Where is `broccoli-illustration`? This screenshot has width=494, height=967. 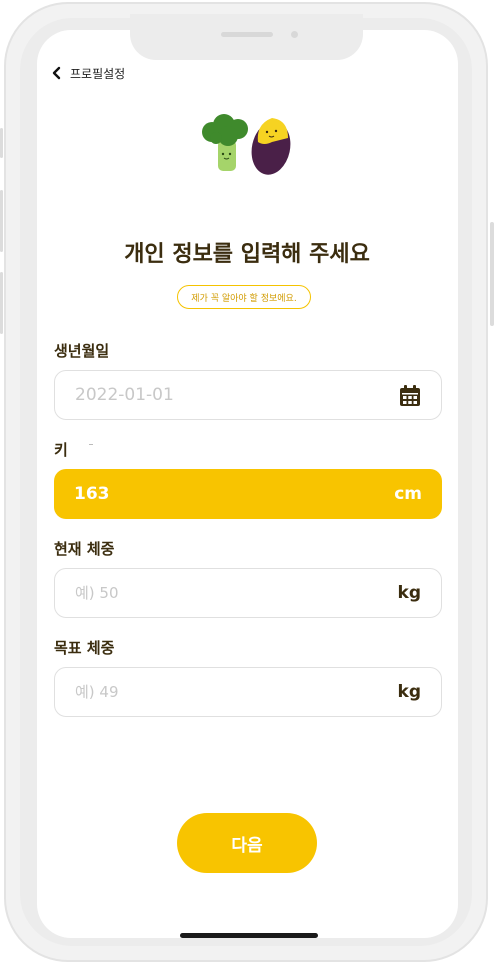
broccoli-illustration is located at coordinates (225, 142).